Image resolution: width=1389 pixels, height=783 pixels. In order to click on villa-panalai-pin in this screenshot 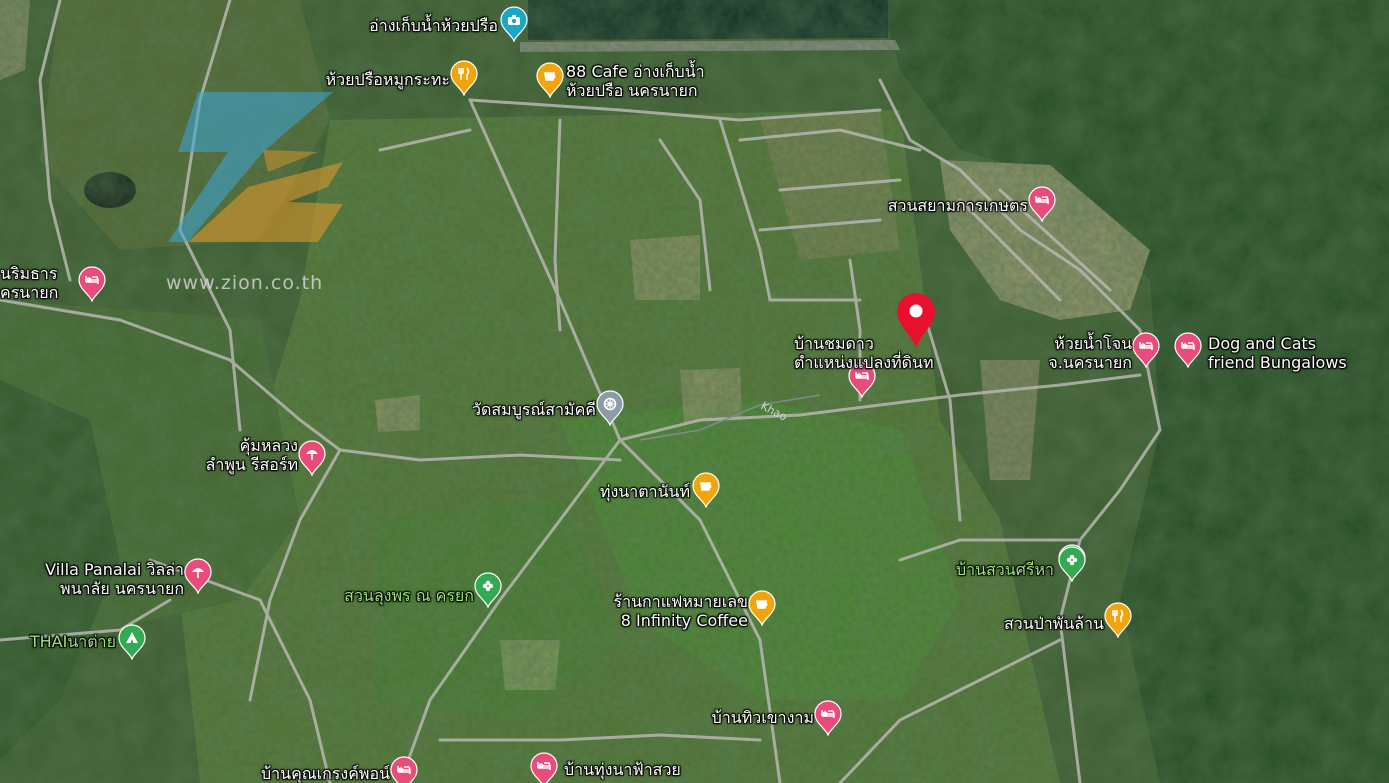, I will do `click(198, 576)`.